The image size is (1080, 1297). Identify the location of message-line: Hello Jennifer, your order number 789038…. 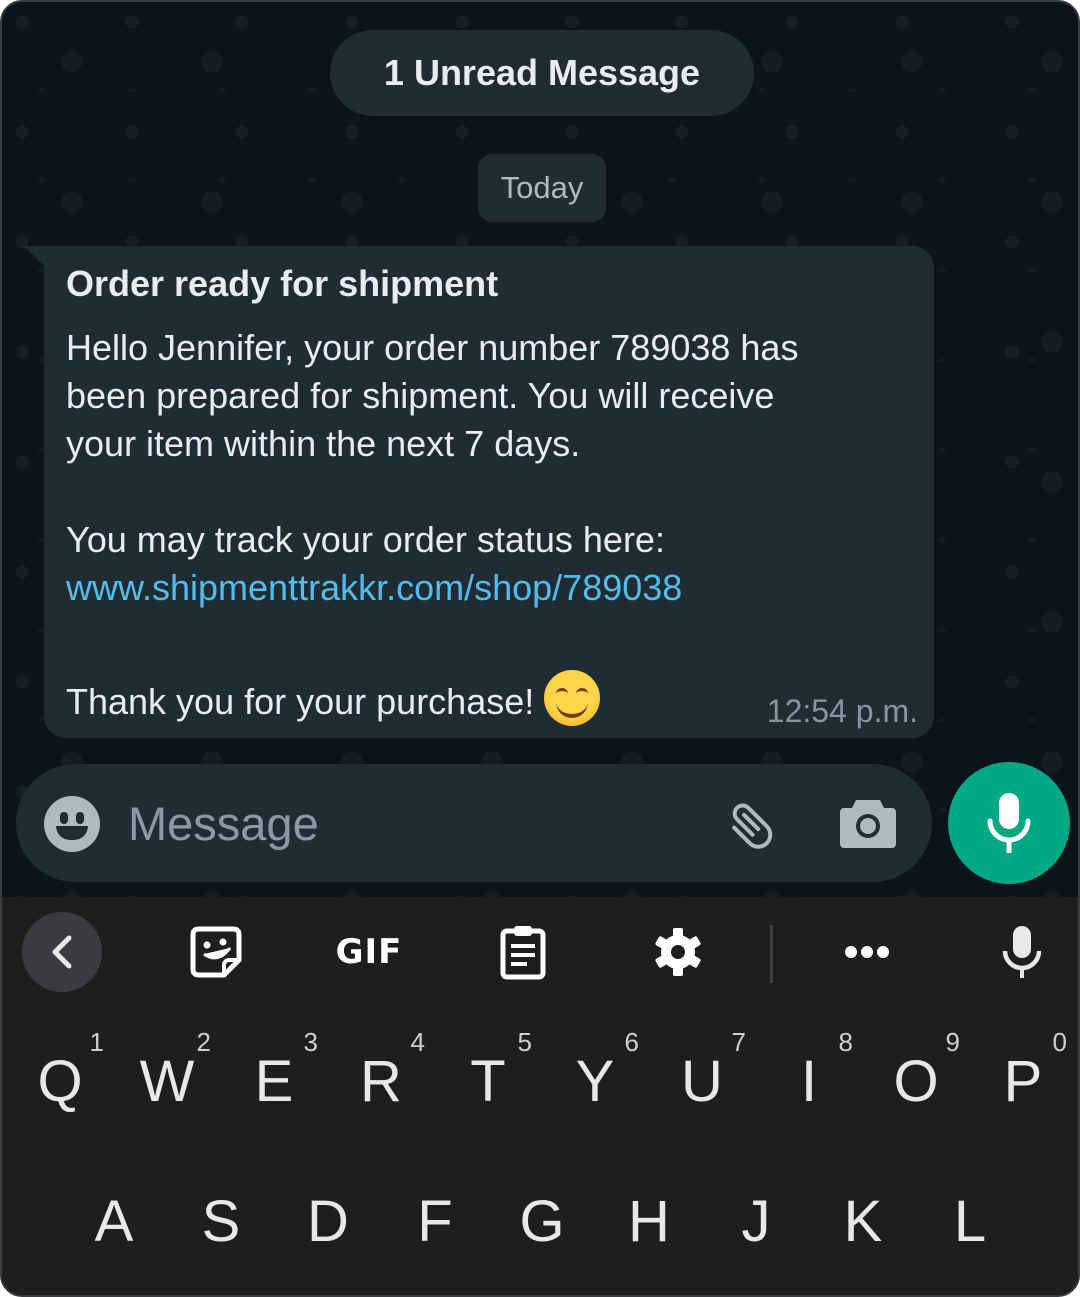
(432, 347).